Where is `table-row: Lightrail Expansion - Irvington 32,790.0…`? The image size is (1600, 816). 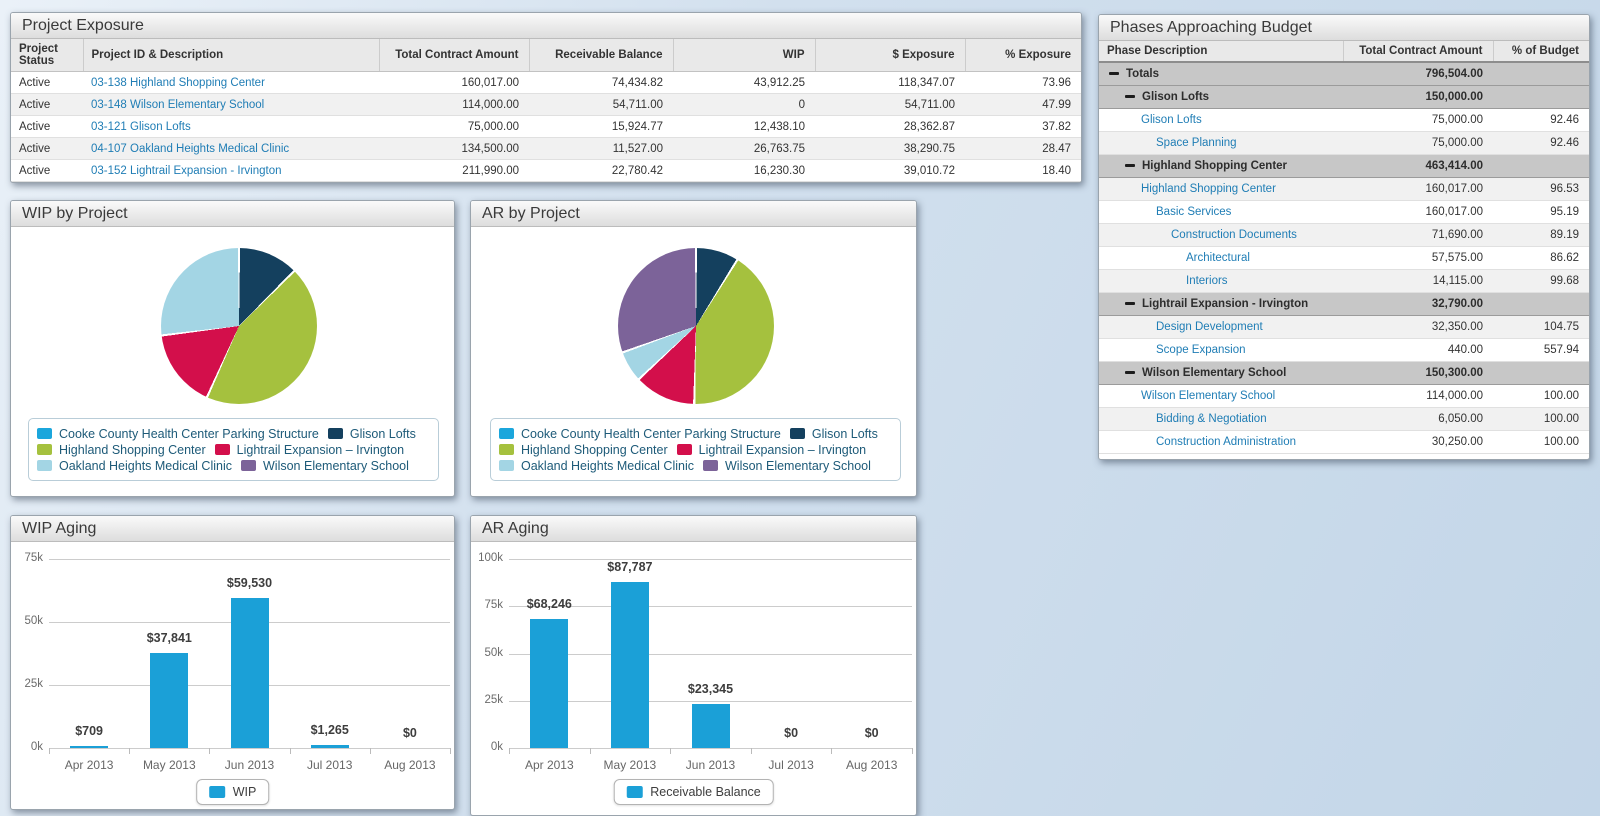 table-row: Lightrail Expansion - Irvington 32,790.0… is located at coordinates (1344, 303).